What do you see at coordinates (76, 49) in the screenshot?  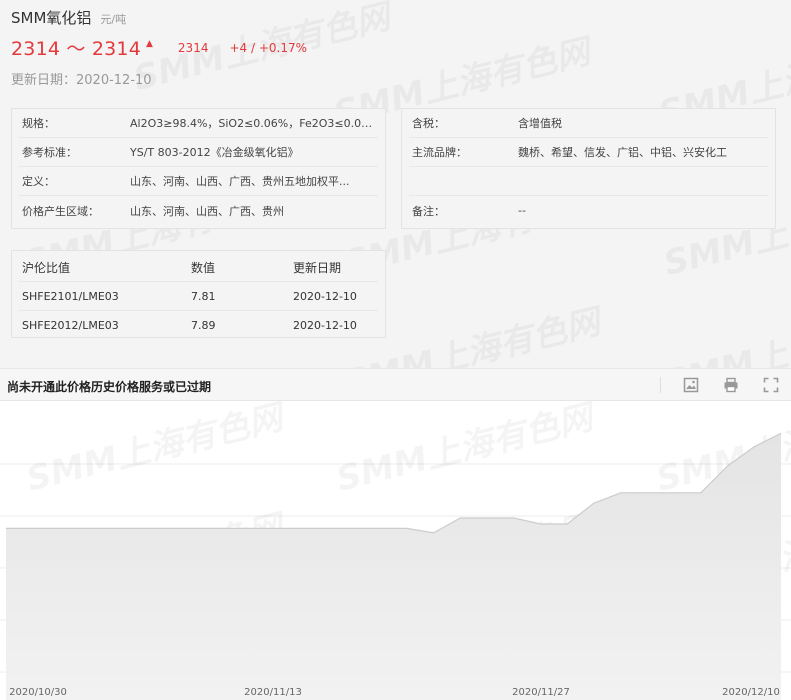 I see `price-range: 2314 ～ 2314` at bounding box center [76, 49].